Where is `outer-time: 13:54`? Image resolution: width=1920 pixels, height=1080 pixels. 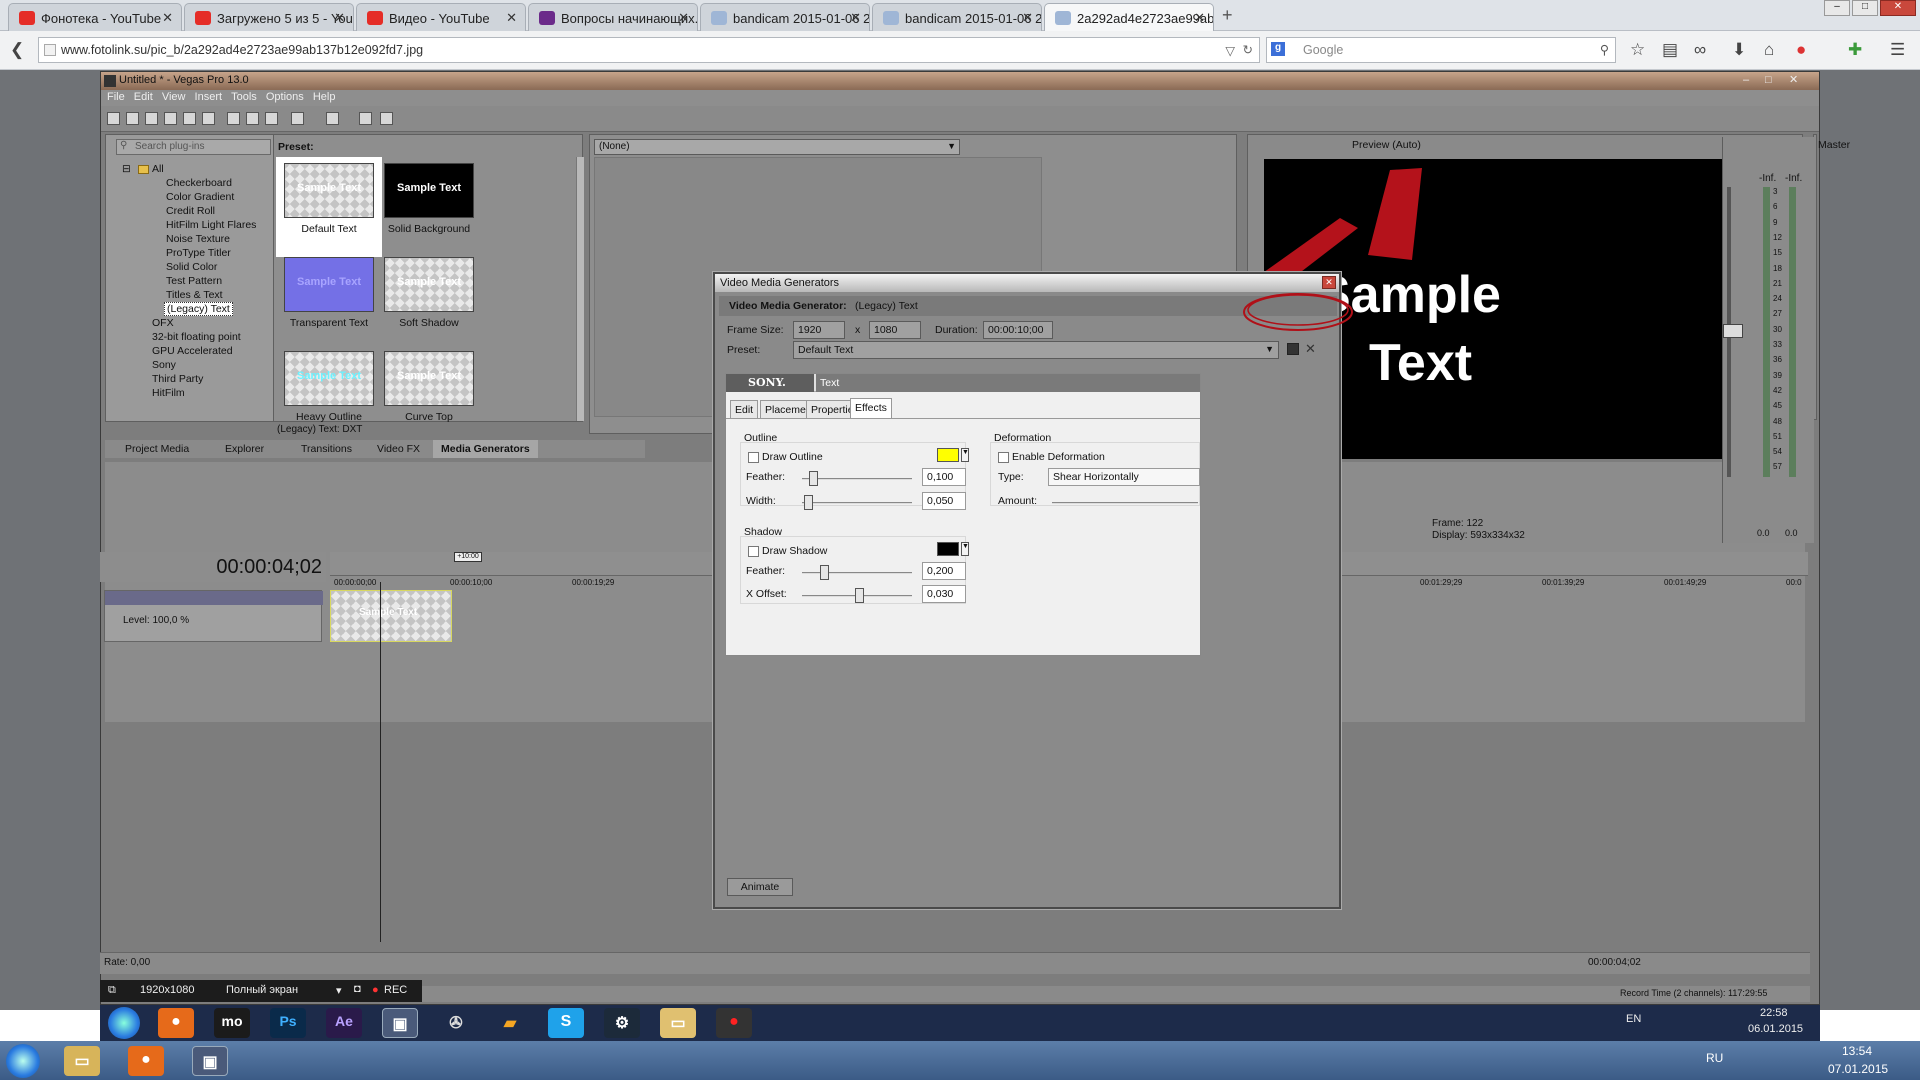 outer-time: 13:54 is located at coordinates (1857, 1051).